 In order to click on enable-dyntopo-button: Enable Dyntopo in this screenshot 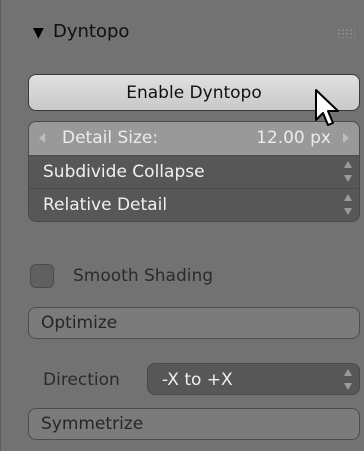, I will do `click(194, 92)`.